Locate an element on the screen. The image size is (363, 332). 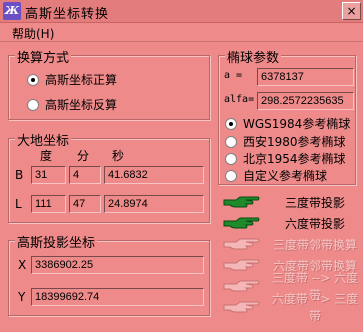
radio-wgs1984-indicator is located at coordinates (231, 123).